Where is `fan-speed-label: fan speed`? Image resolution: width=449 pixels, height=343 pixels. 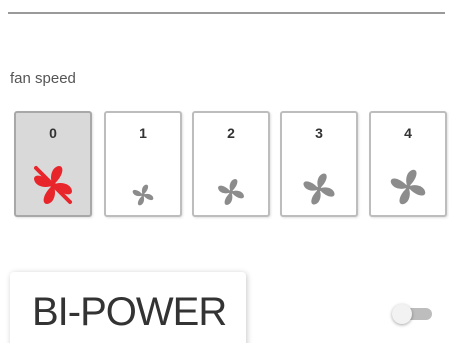
fan-speed-label: fan speed is located at coordinates (43, 78).